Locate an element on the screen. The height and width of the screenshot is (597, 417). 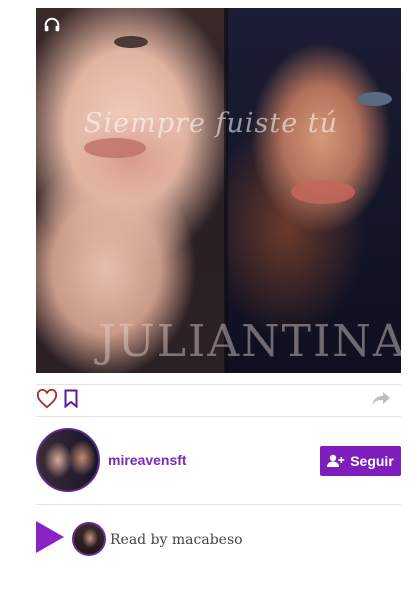
follow-button-label: Seguir is located at coordinates (372, 461).